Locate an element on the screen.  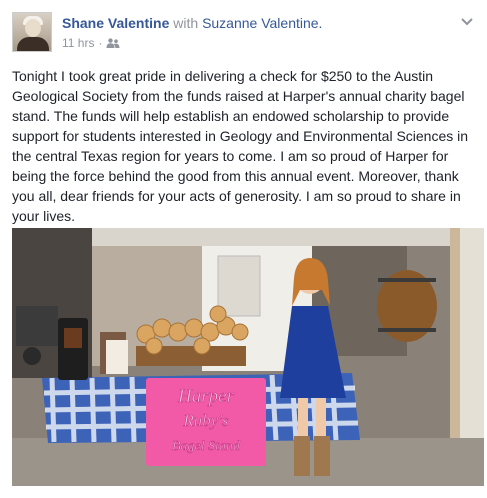
post-timestamp: 11 hrs is located at coordinates (78, 43).